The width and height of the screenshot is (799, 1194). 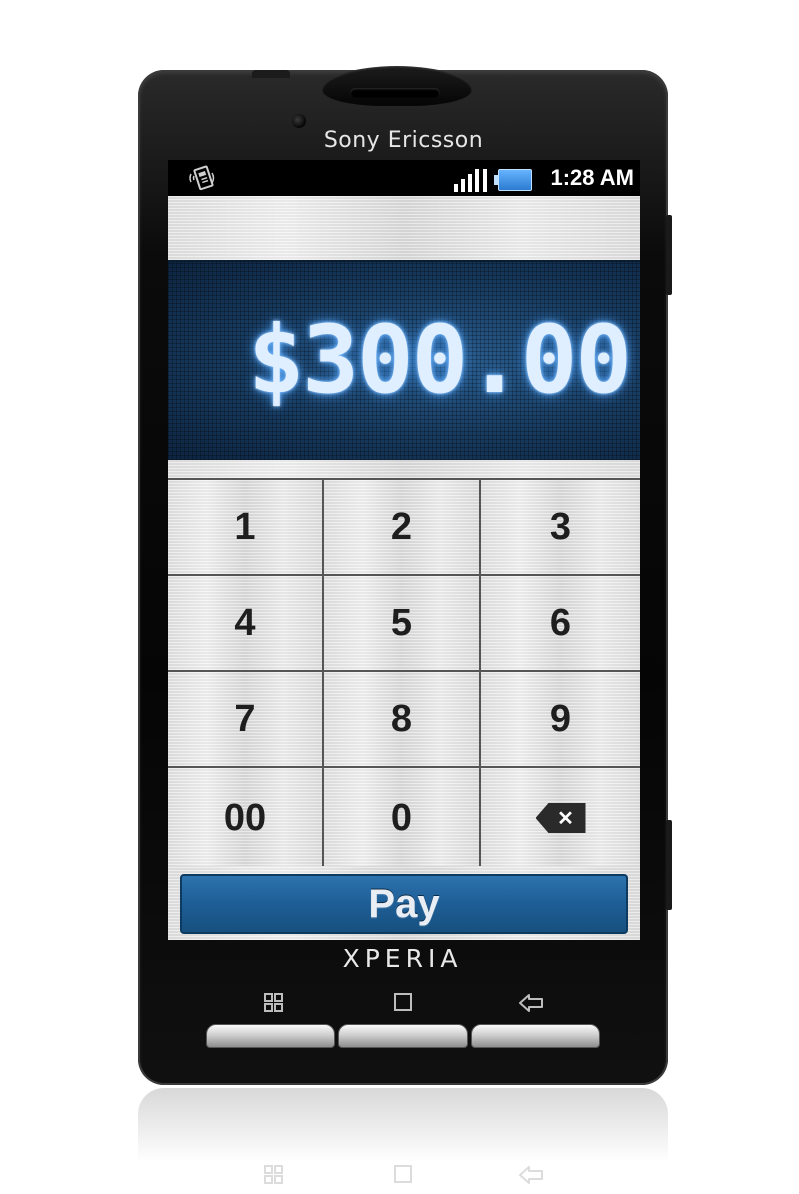 What do you see at coordinates (439, 360) in the screenshot?
I see `amount-value: $300.00` at bounding box center [439, 360].